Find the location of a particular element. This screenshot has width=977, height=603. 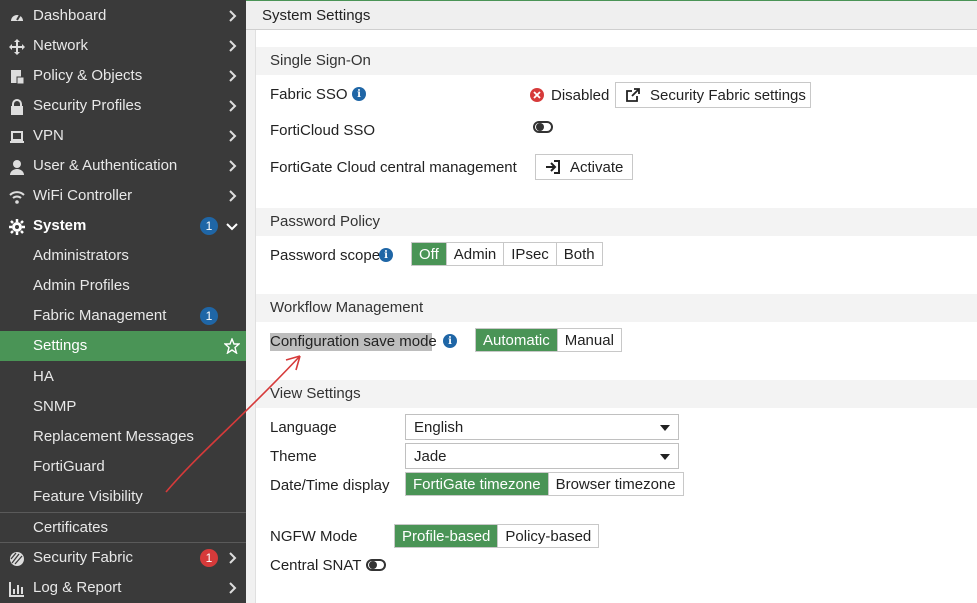

password-scope-label: Password scope is located at coordinates (325, 255).